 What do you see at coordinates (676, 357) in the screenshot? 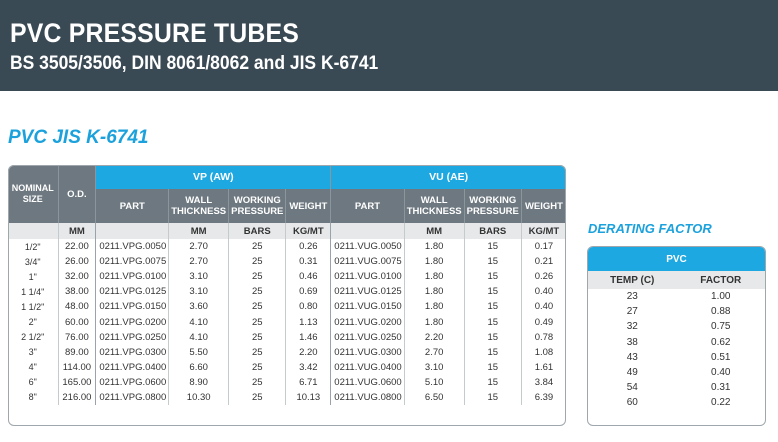
I see `derating-row: 43 0.51` at bounding box center [676, 357].